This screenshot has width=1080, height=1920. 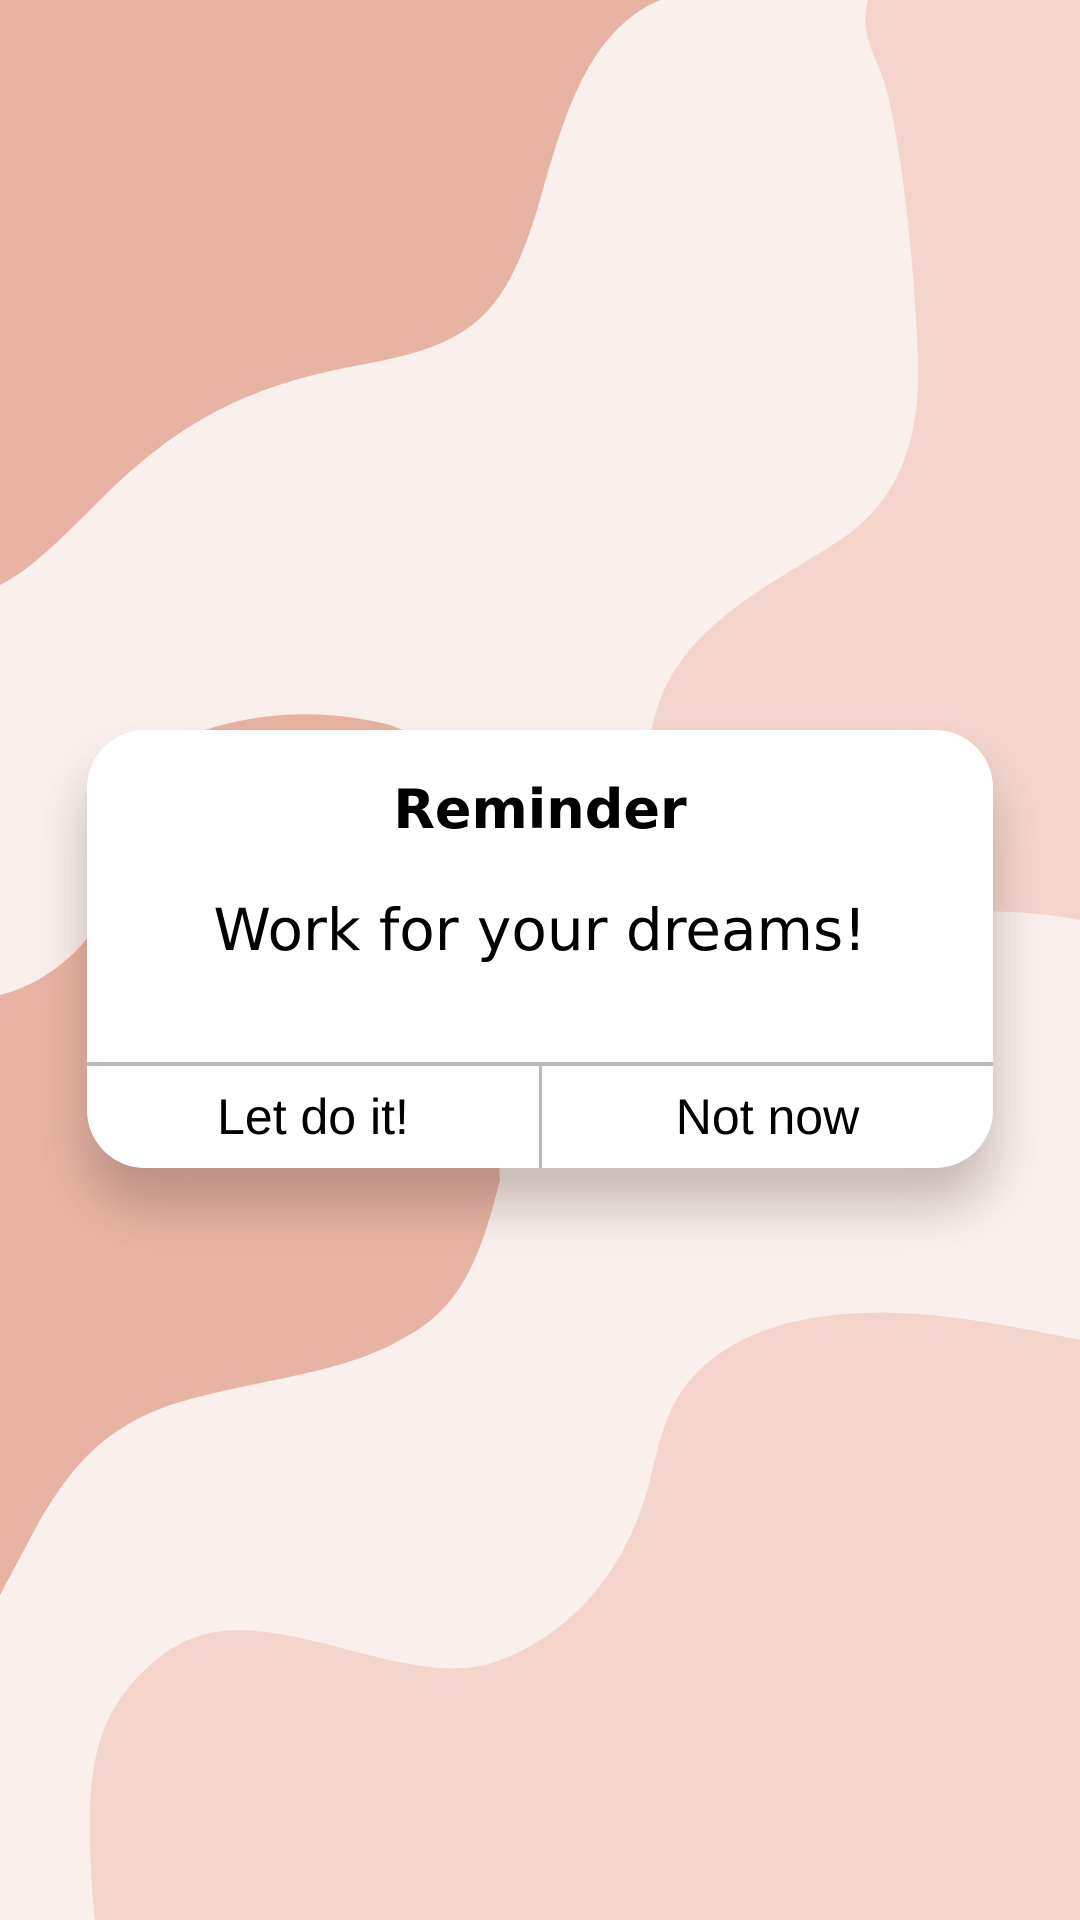 I want to click on dialog-title: Reminder, so click(x=540, y=809).